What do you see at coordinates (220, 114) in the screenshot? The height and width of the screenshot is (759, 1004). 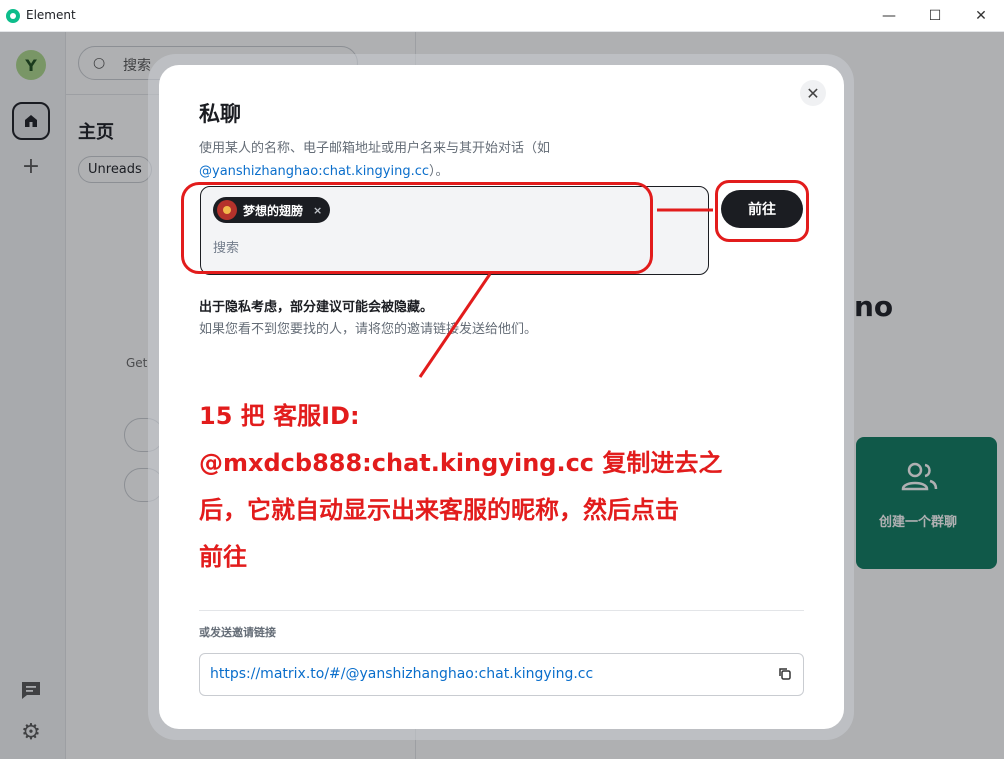 I see `dialog-title: 私聊` at bounding box center [220, 114].